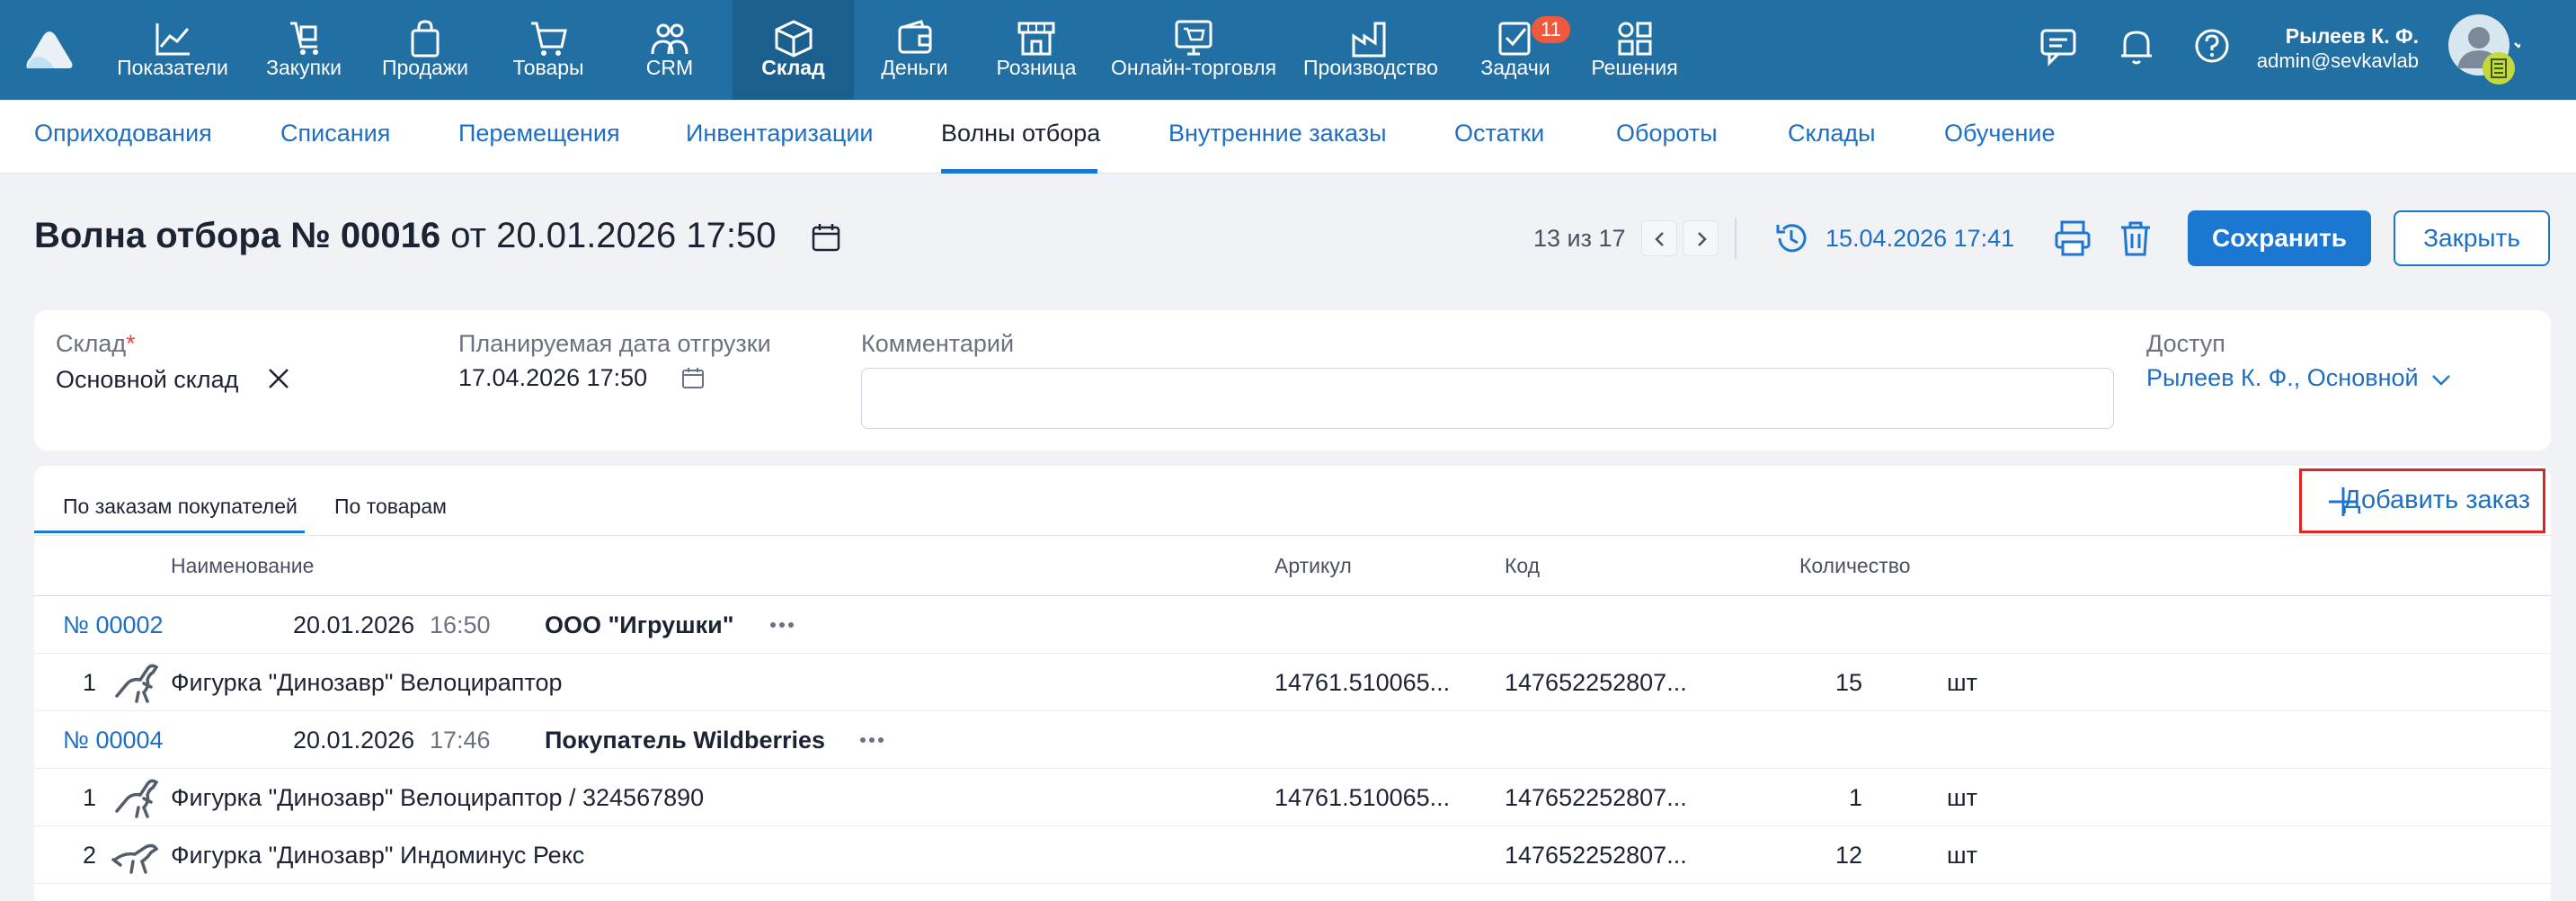  I want to click on nav-label: Задачи, so click(1515, 67).